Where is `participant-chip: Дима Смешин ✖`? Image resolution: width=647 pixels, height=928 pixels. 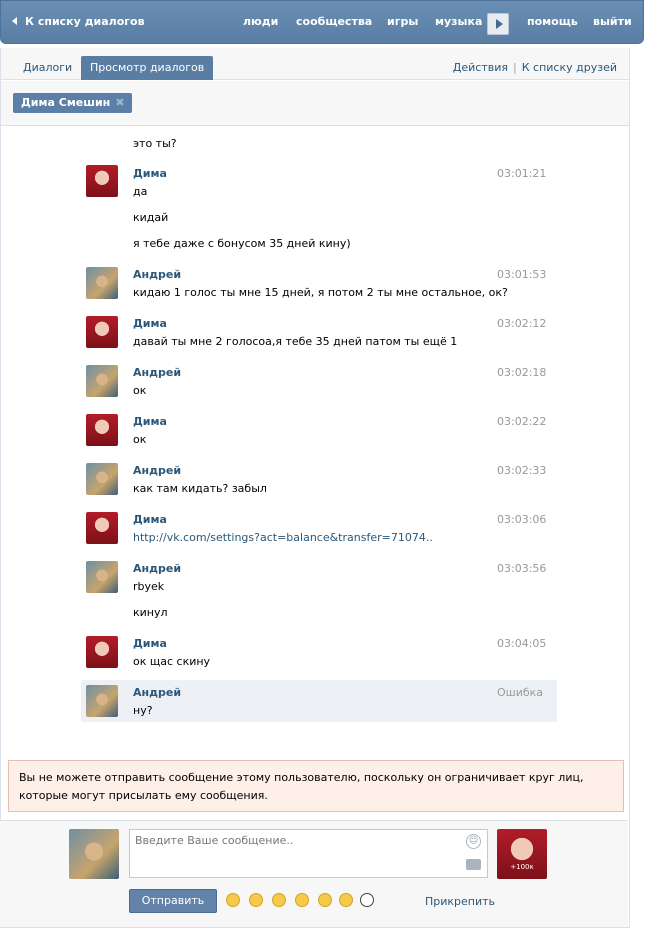 participant-chip: Дима Смешин ✖ is located at coordinates (73, 103).